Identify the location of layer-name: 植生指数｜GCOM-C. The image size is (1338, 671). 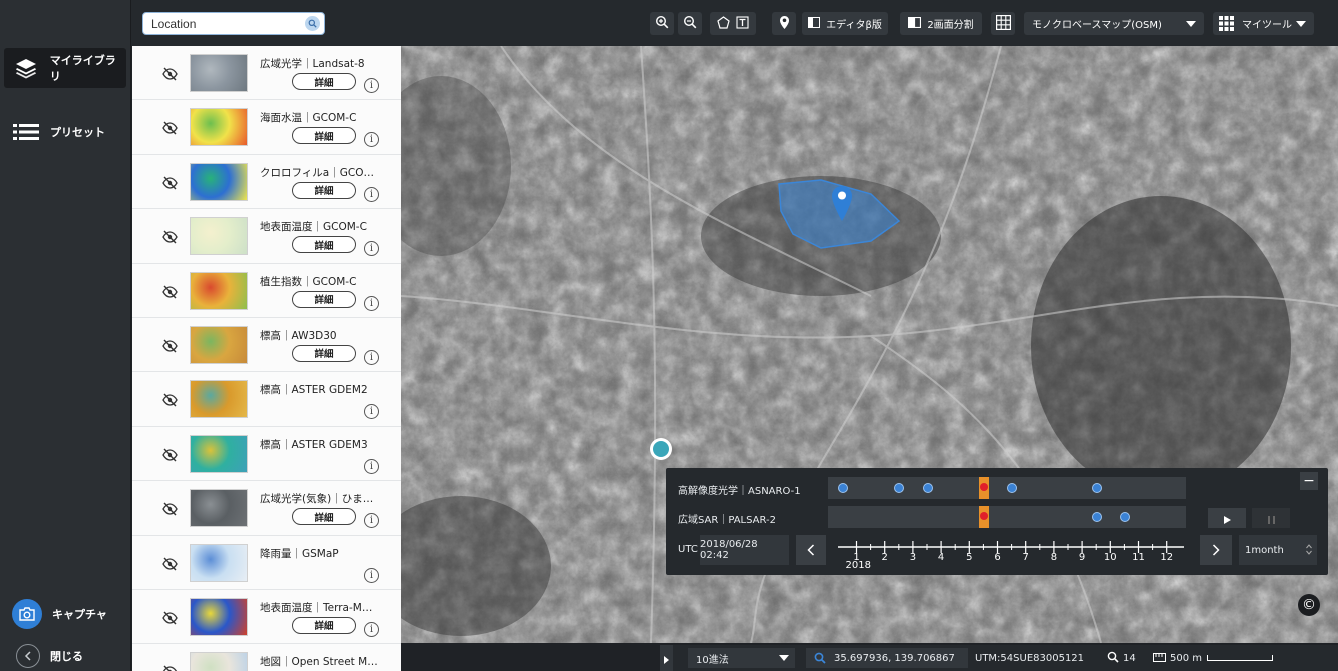
(308, 281).